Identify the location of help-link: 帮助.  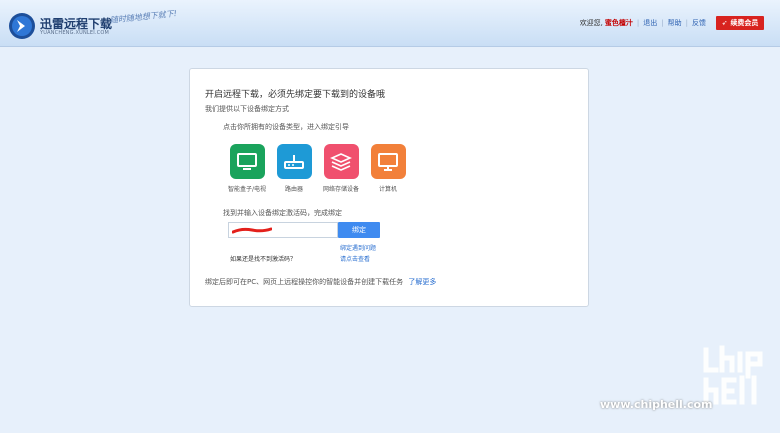
(675, 23).